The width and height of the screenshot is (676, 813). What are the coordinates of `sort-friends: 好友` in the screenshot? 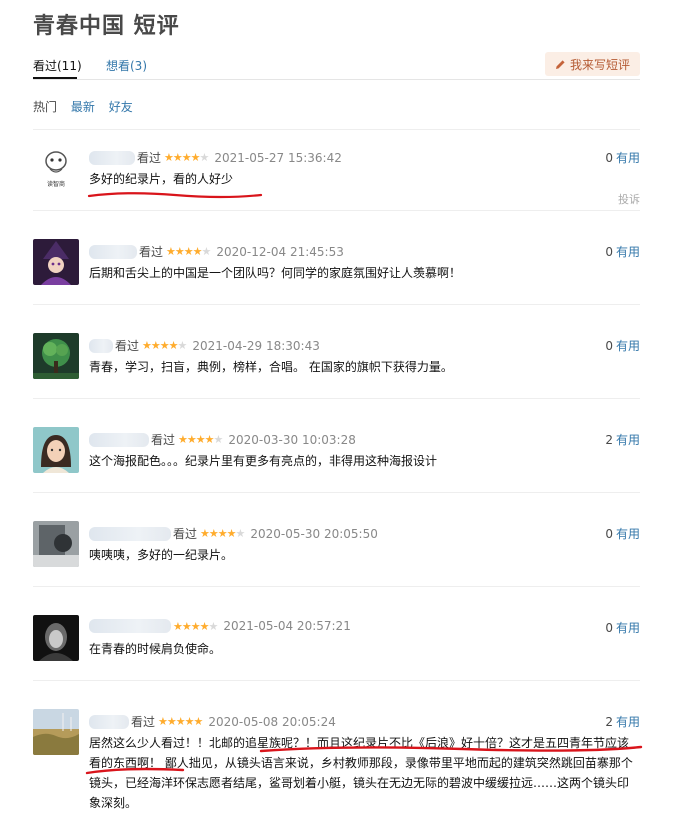 It's located at (121, 107).